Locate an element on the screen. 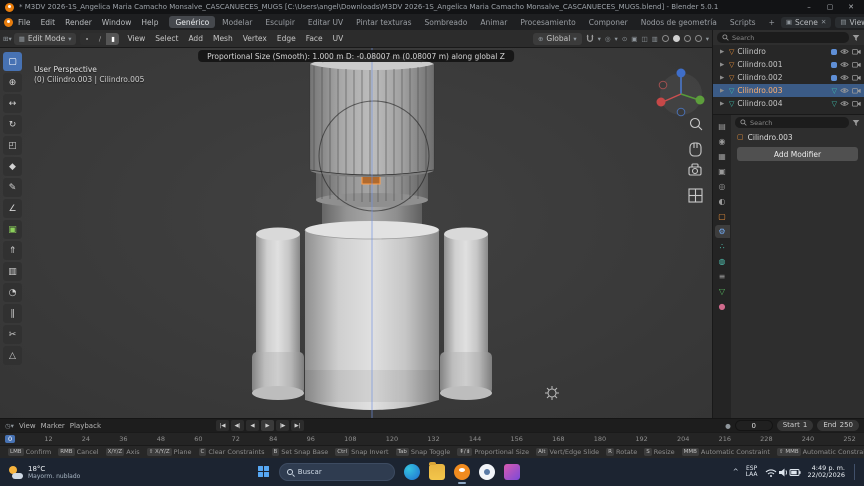 The image size is (864, 486). xray-toggle-icon: ▥ is located at coordinates (655, 39).